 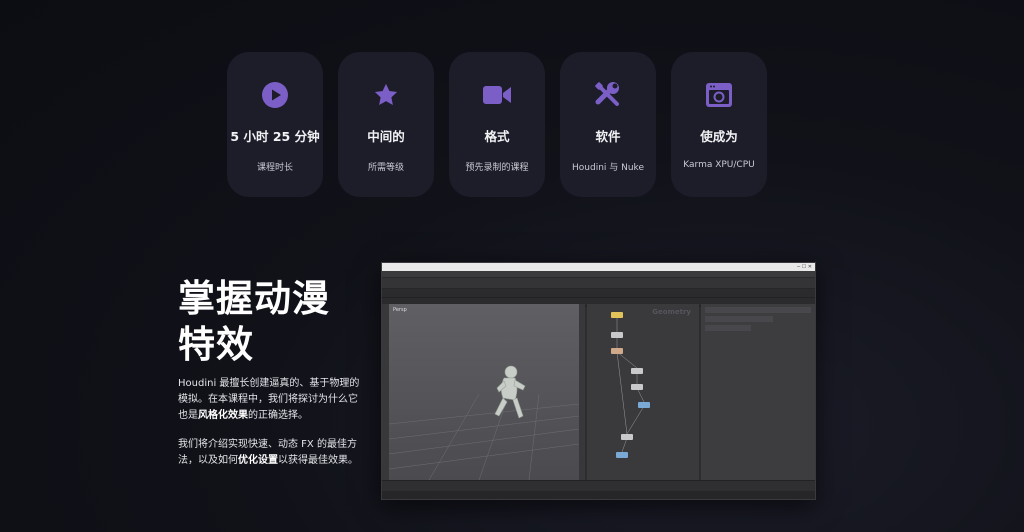 What do you see at coordinates (484, 392) in the screenshot?
I see `3d-viewport: Persp` at bounding box center [484, 392].